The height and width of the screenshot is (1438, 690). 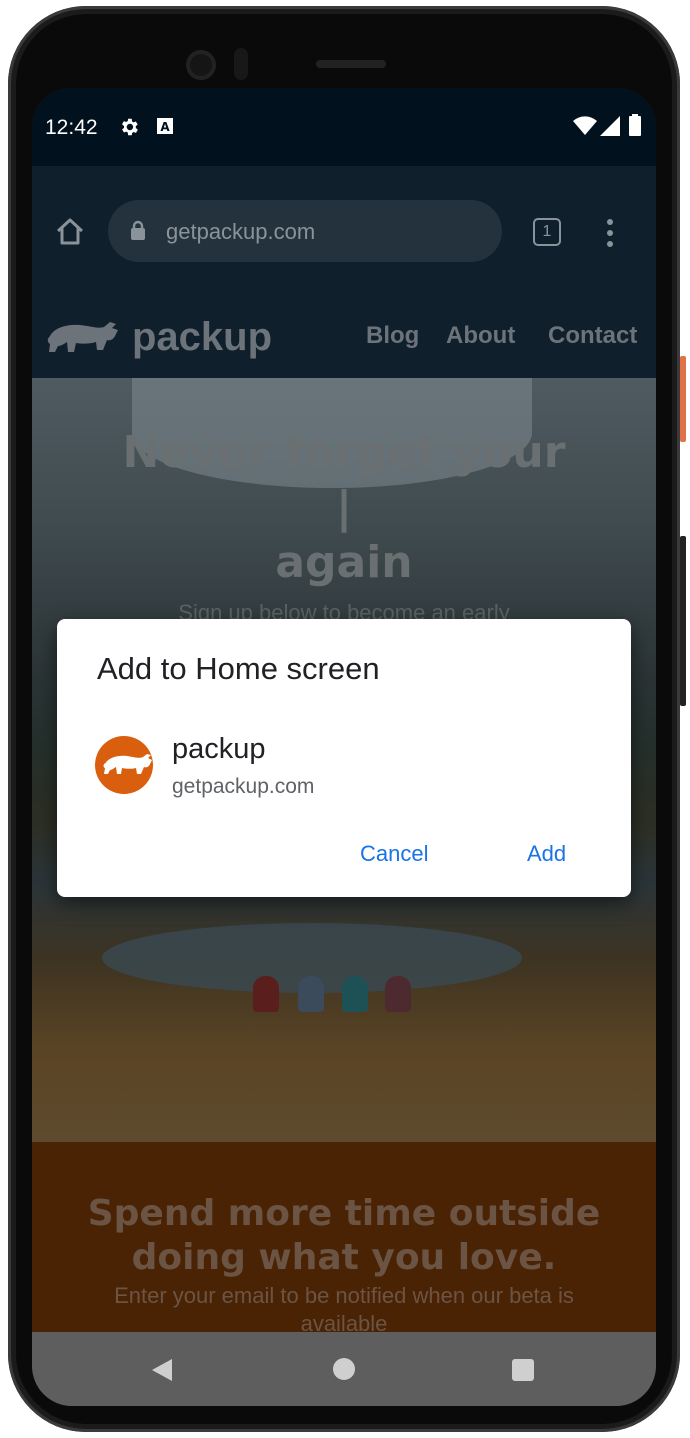 I want to click on cancel-button: Cancel, so click(x=394, y=854).